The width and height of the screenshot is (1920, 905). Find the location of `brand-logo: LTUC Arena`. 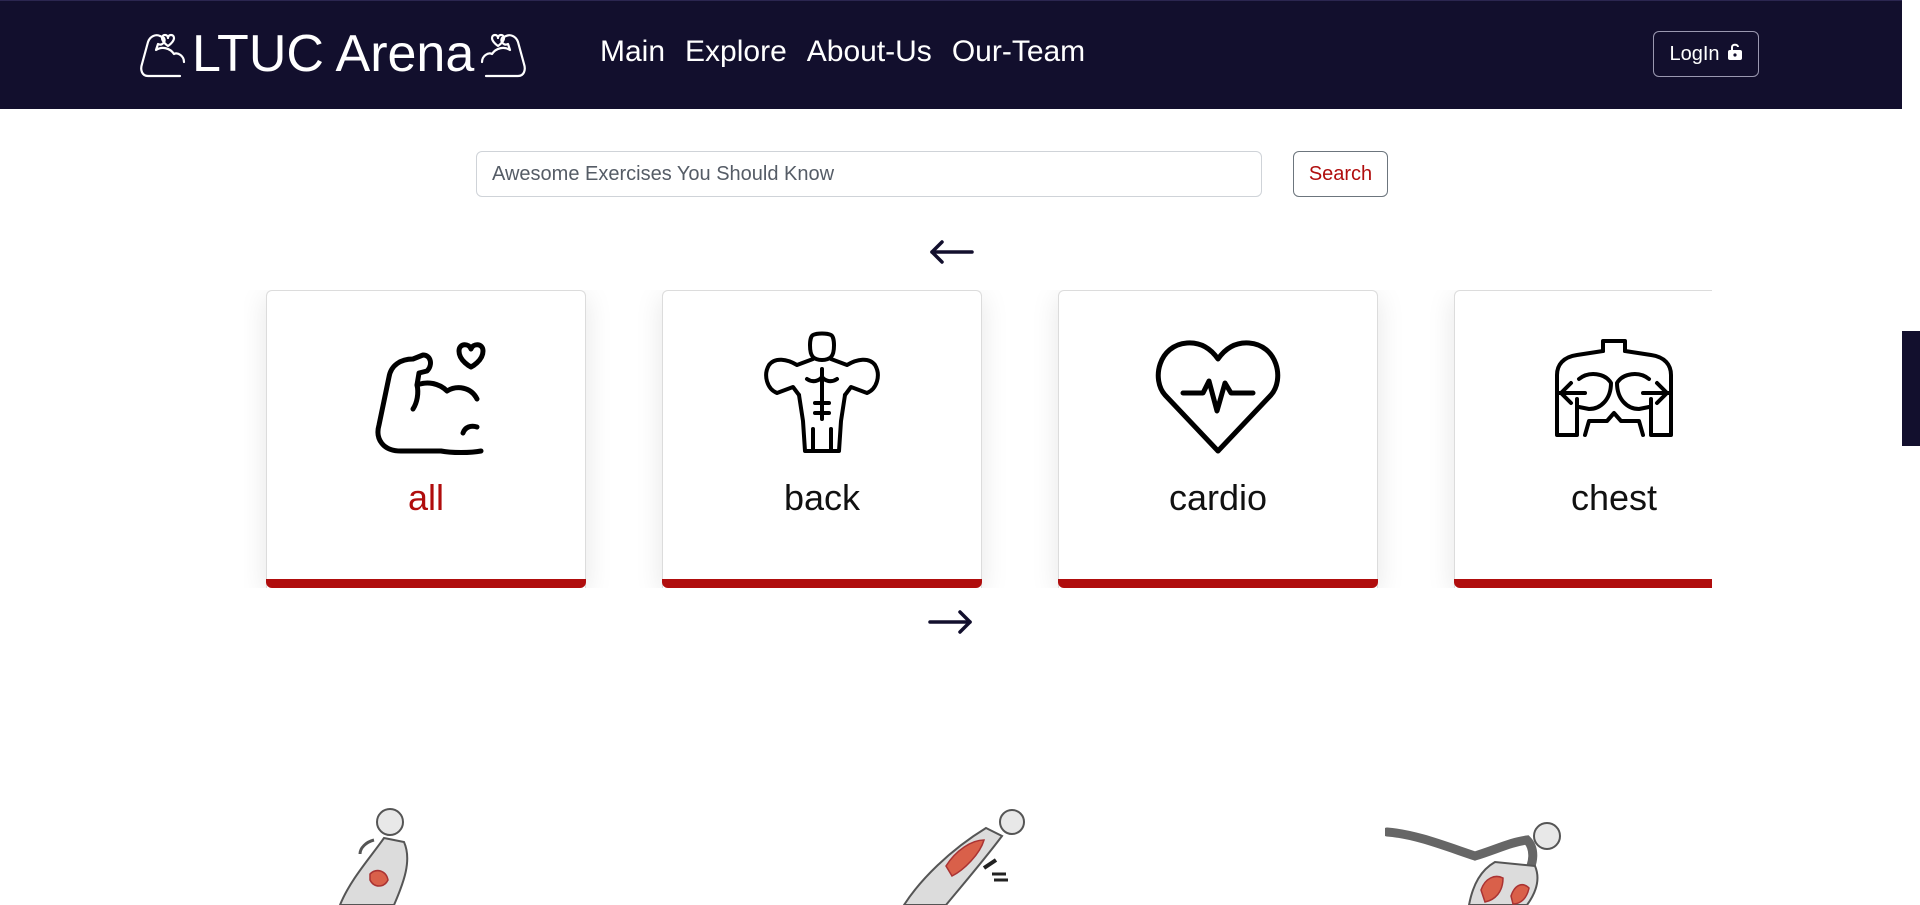

brand-logo: LTUC Arena is located at coordinates (333, 54).